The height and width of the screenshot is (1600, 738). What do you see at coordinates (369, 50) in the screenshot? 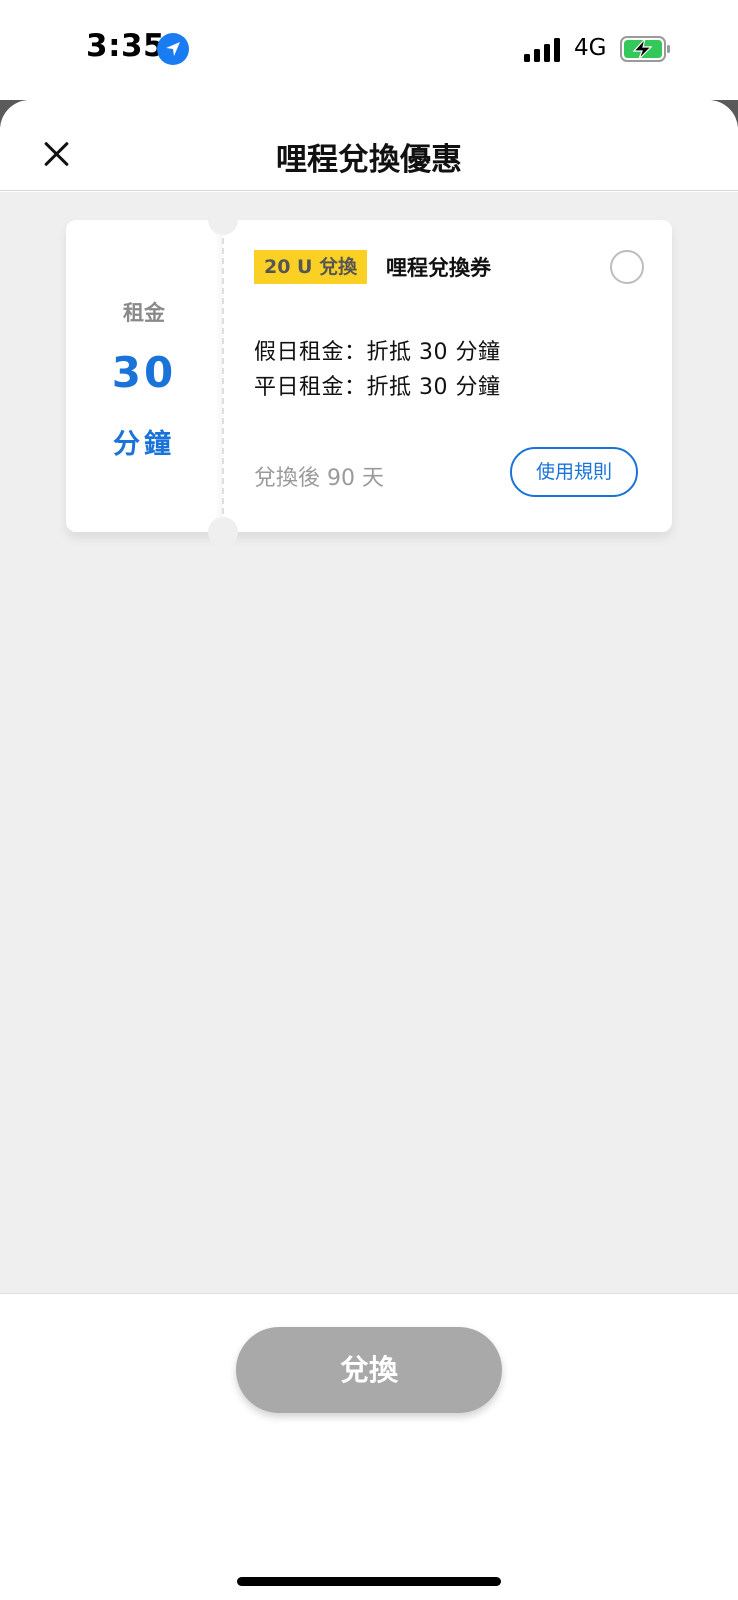
I see `status-bar: 3:35 4G` at bounding box center [369, 50].